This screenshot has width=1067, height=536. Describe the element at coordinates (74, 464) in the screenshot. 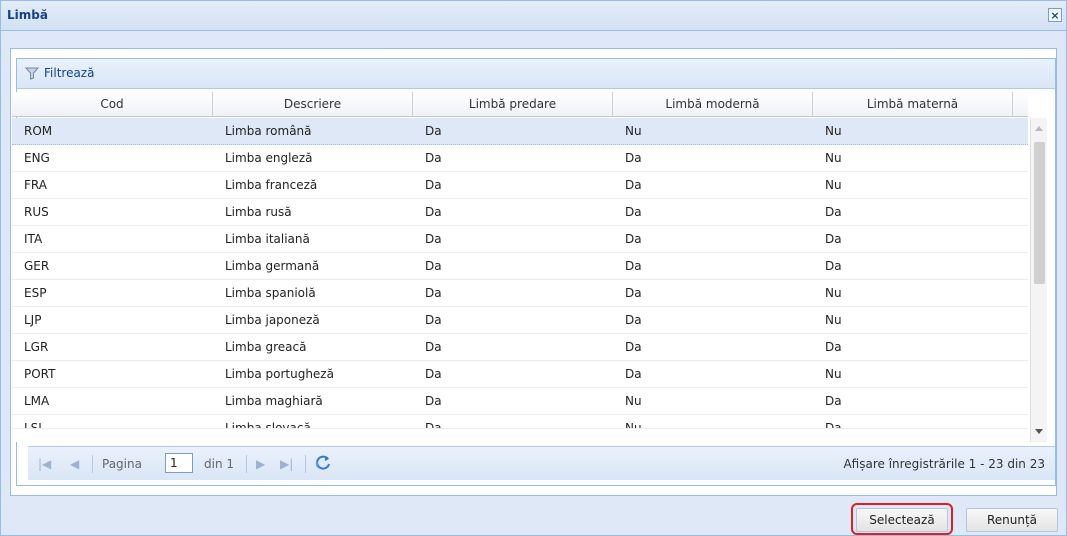

I see `prev-page-icon: ◀` at that location.